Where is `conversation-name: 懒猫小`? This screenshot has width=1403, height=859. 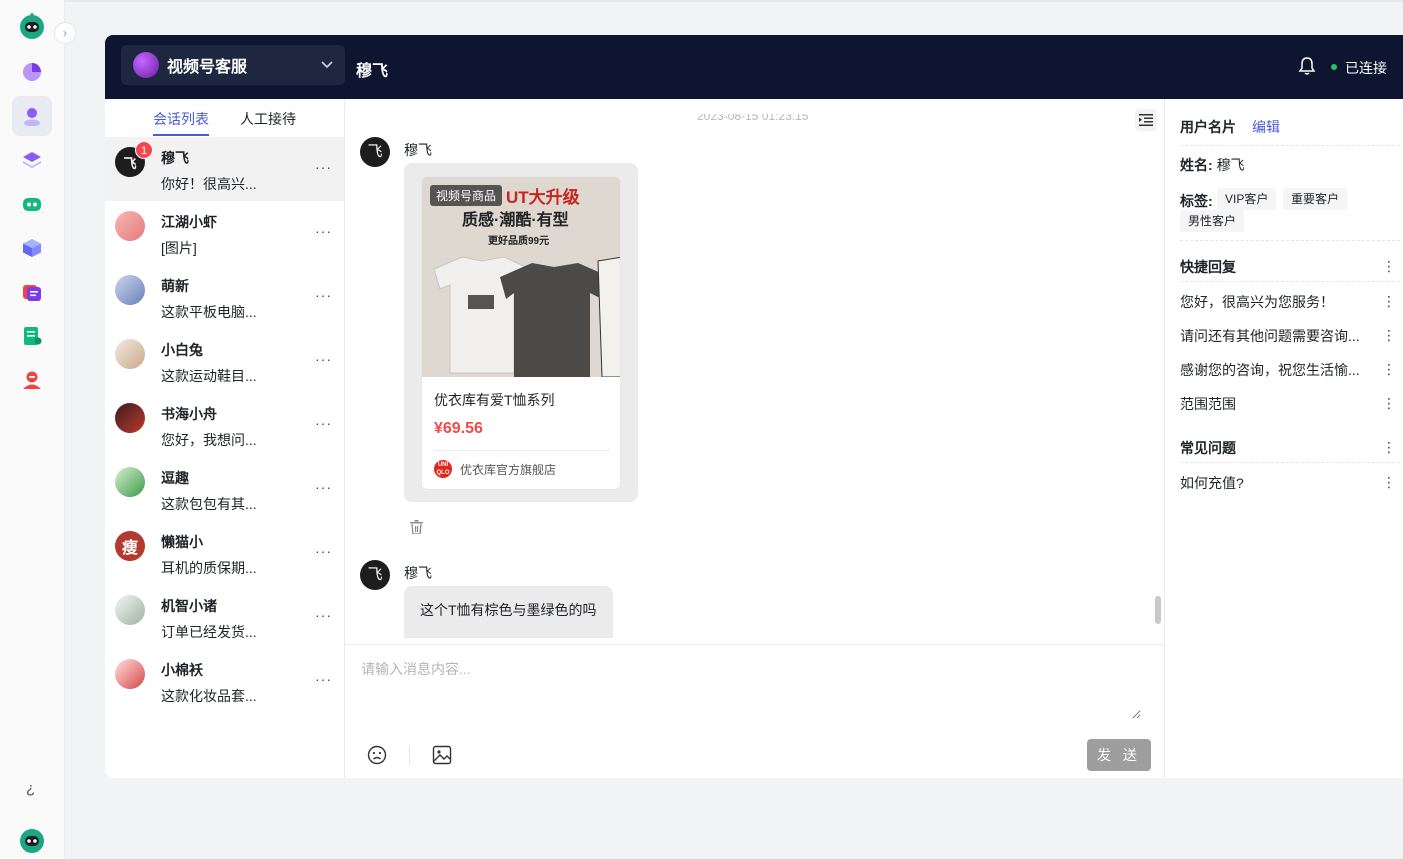 conversation-name: 懒猫小 is located at coordinates (182, 542).